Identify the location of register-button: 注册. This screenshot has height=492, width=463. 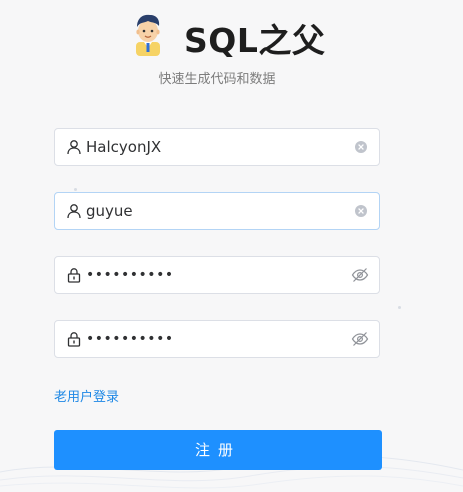
(218, 450).